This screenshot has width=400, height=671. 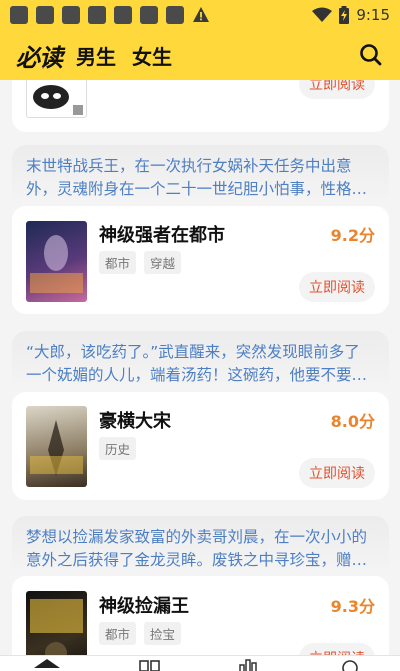 What do you see at coordinates (162, 234) in the screenshot?
I see `book-title: 神级强者在都市` at bounding box center [162, 234].